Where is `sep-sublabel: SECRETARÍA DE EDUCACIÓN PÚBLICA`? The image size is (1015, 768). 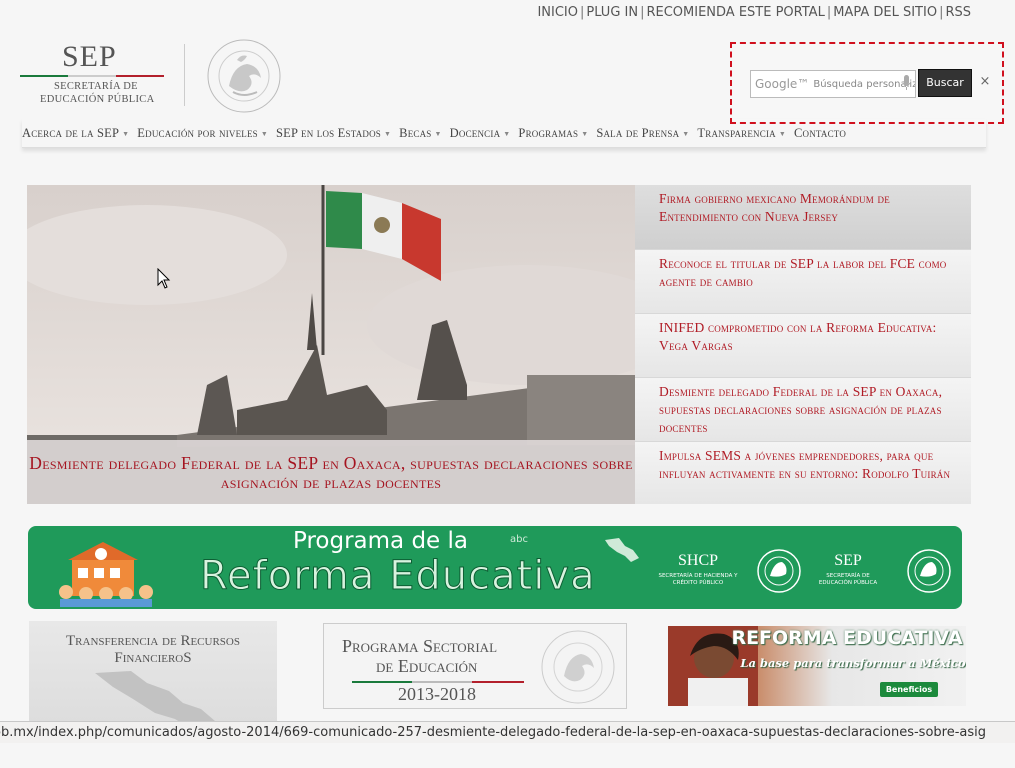
sep-sublabel: SECRETARÍA DE EDUCACIÓN PÚBLICA is located at coordinates (848, 579).